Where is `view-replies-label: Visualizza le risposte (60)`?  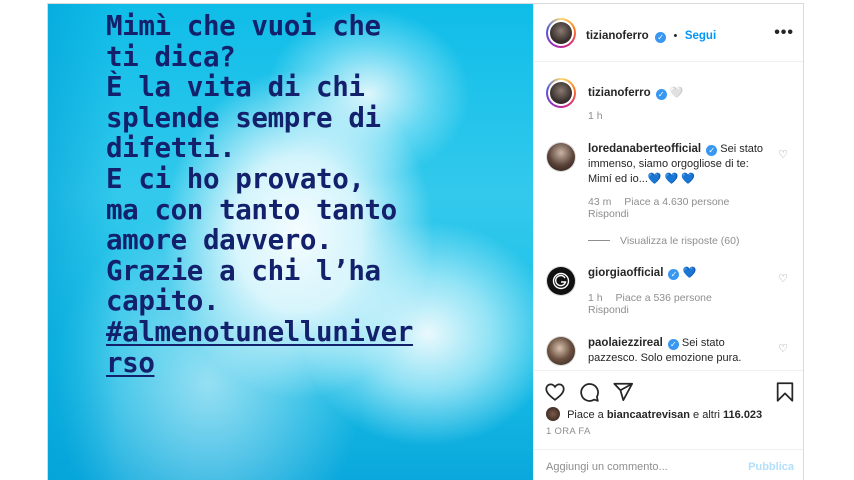 view-replies-label: Visualizza le risposte (60) is located at coordinates (680, 241).